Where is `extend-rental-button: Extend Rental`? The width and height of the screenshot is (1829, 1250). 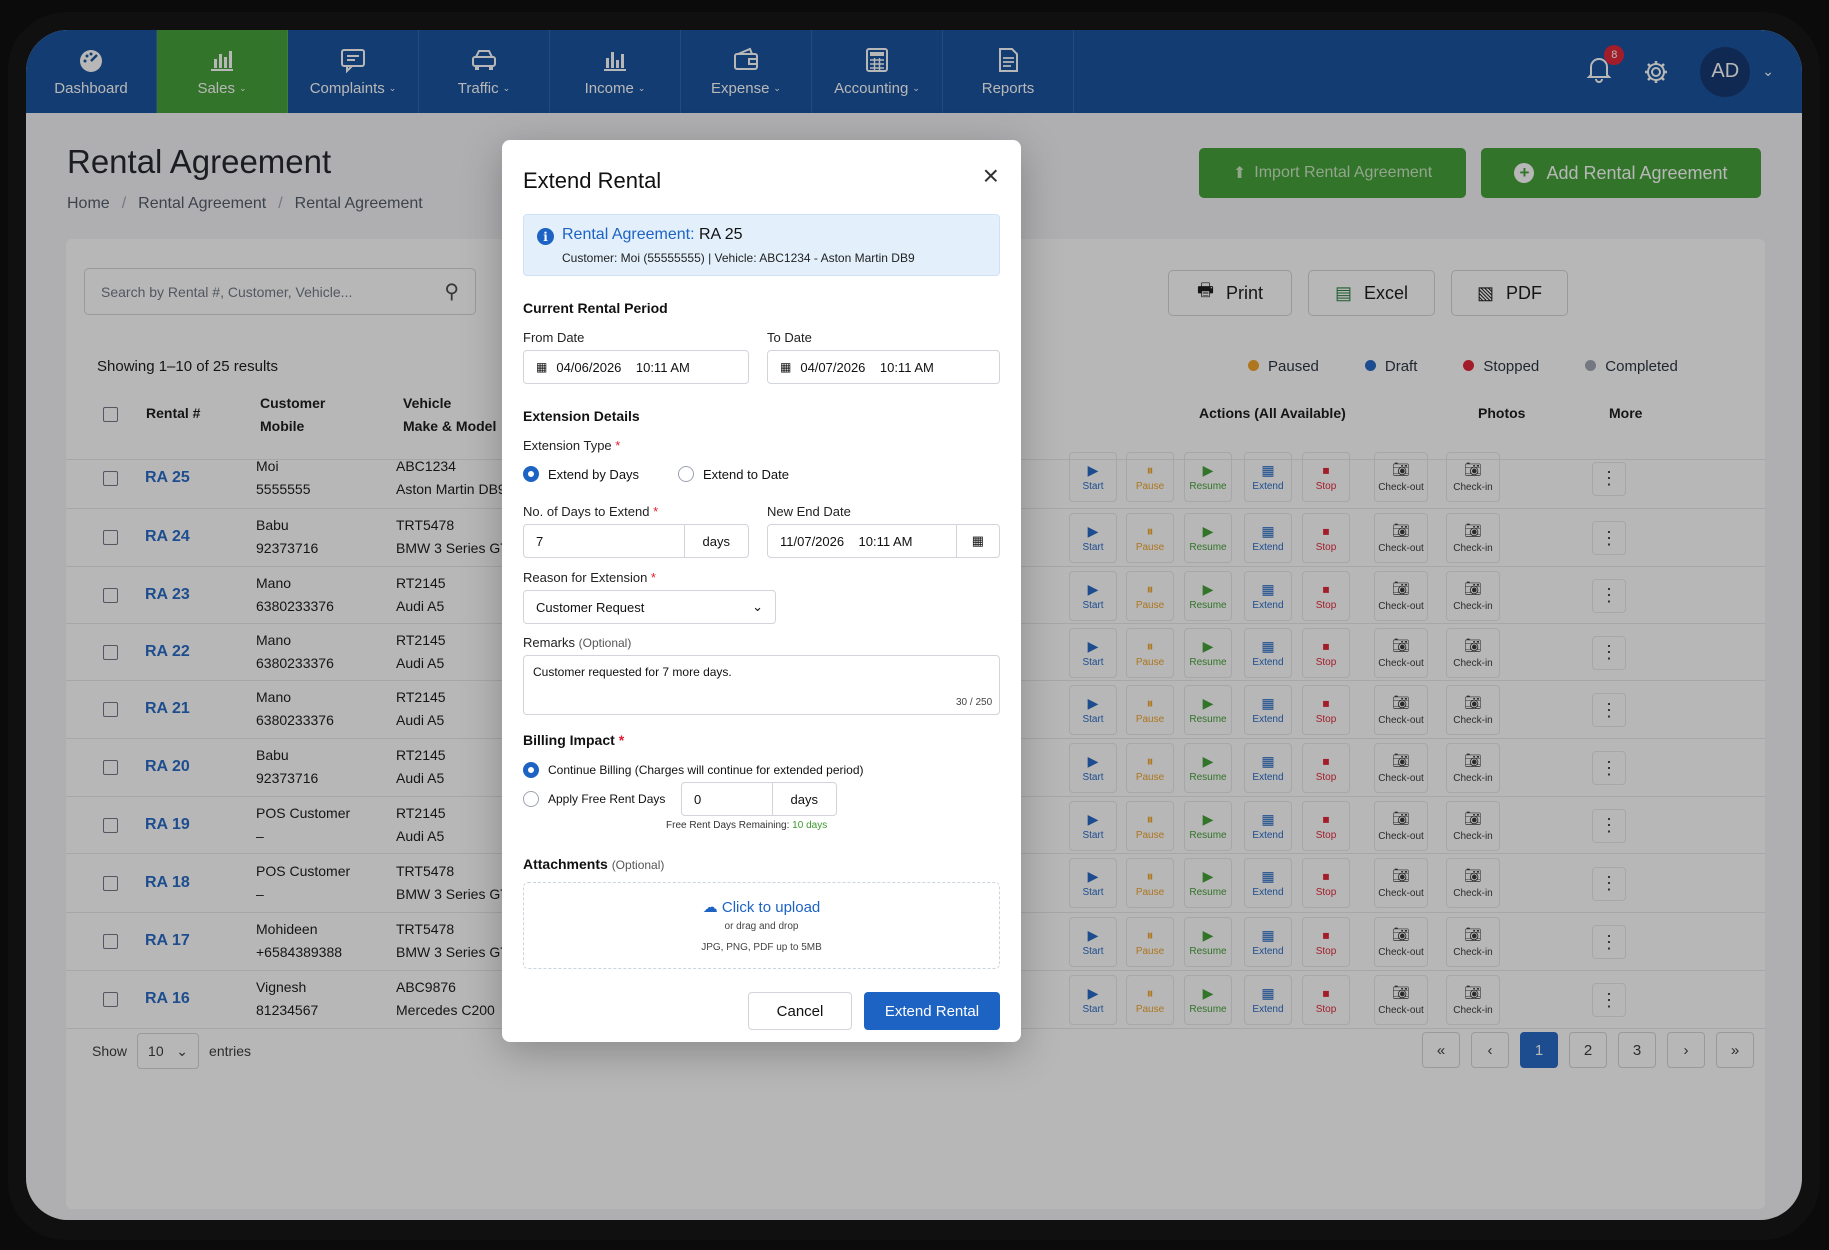
extend-rental-button: Extend Rental is located at coordinates (932, 1011).